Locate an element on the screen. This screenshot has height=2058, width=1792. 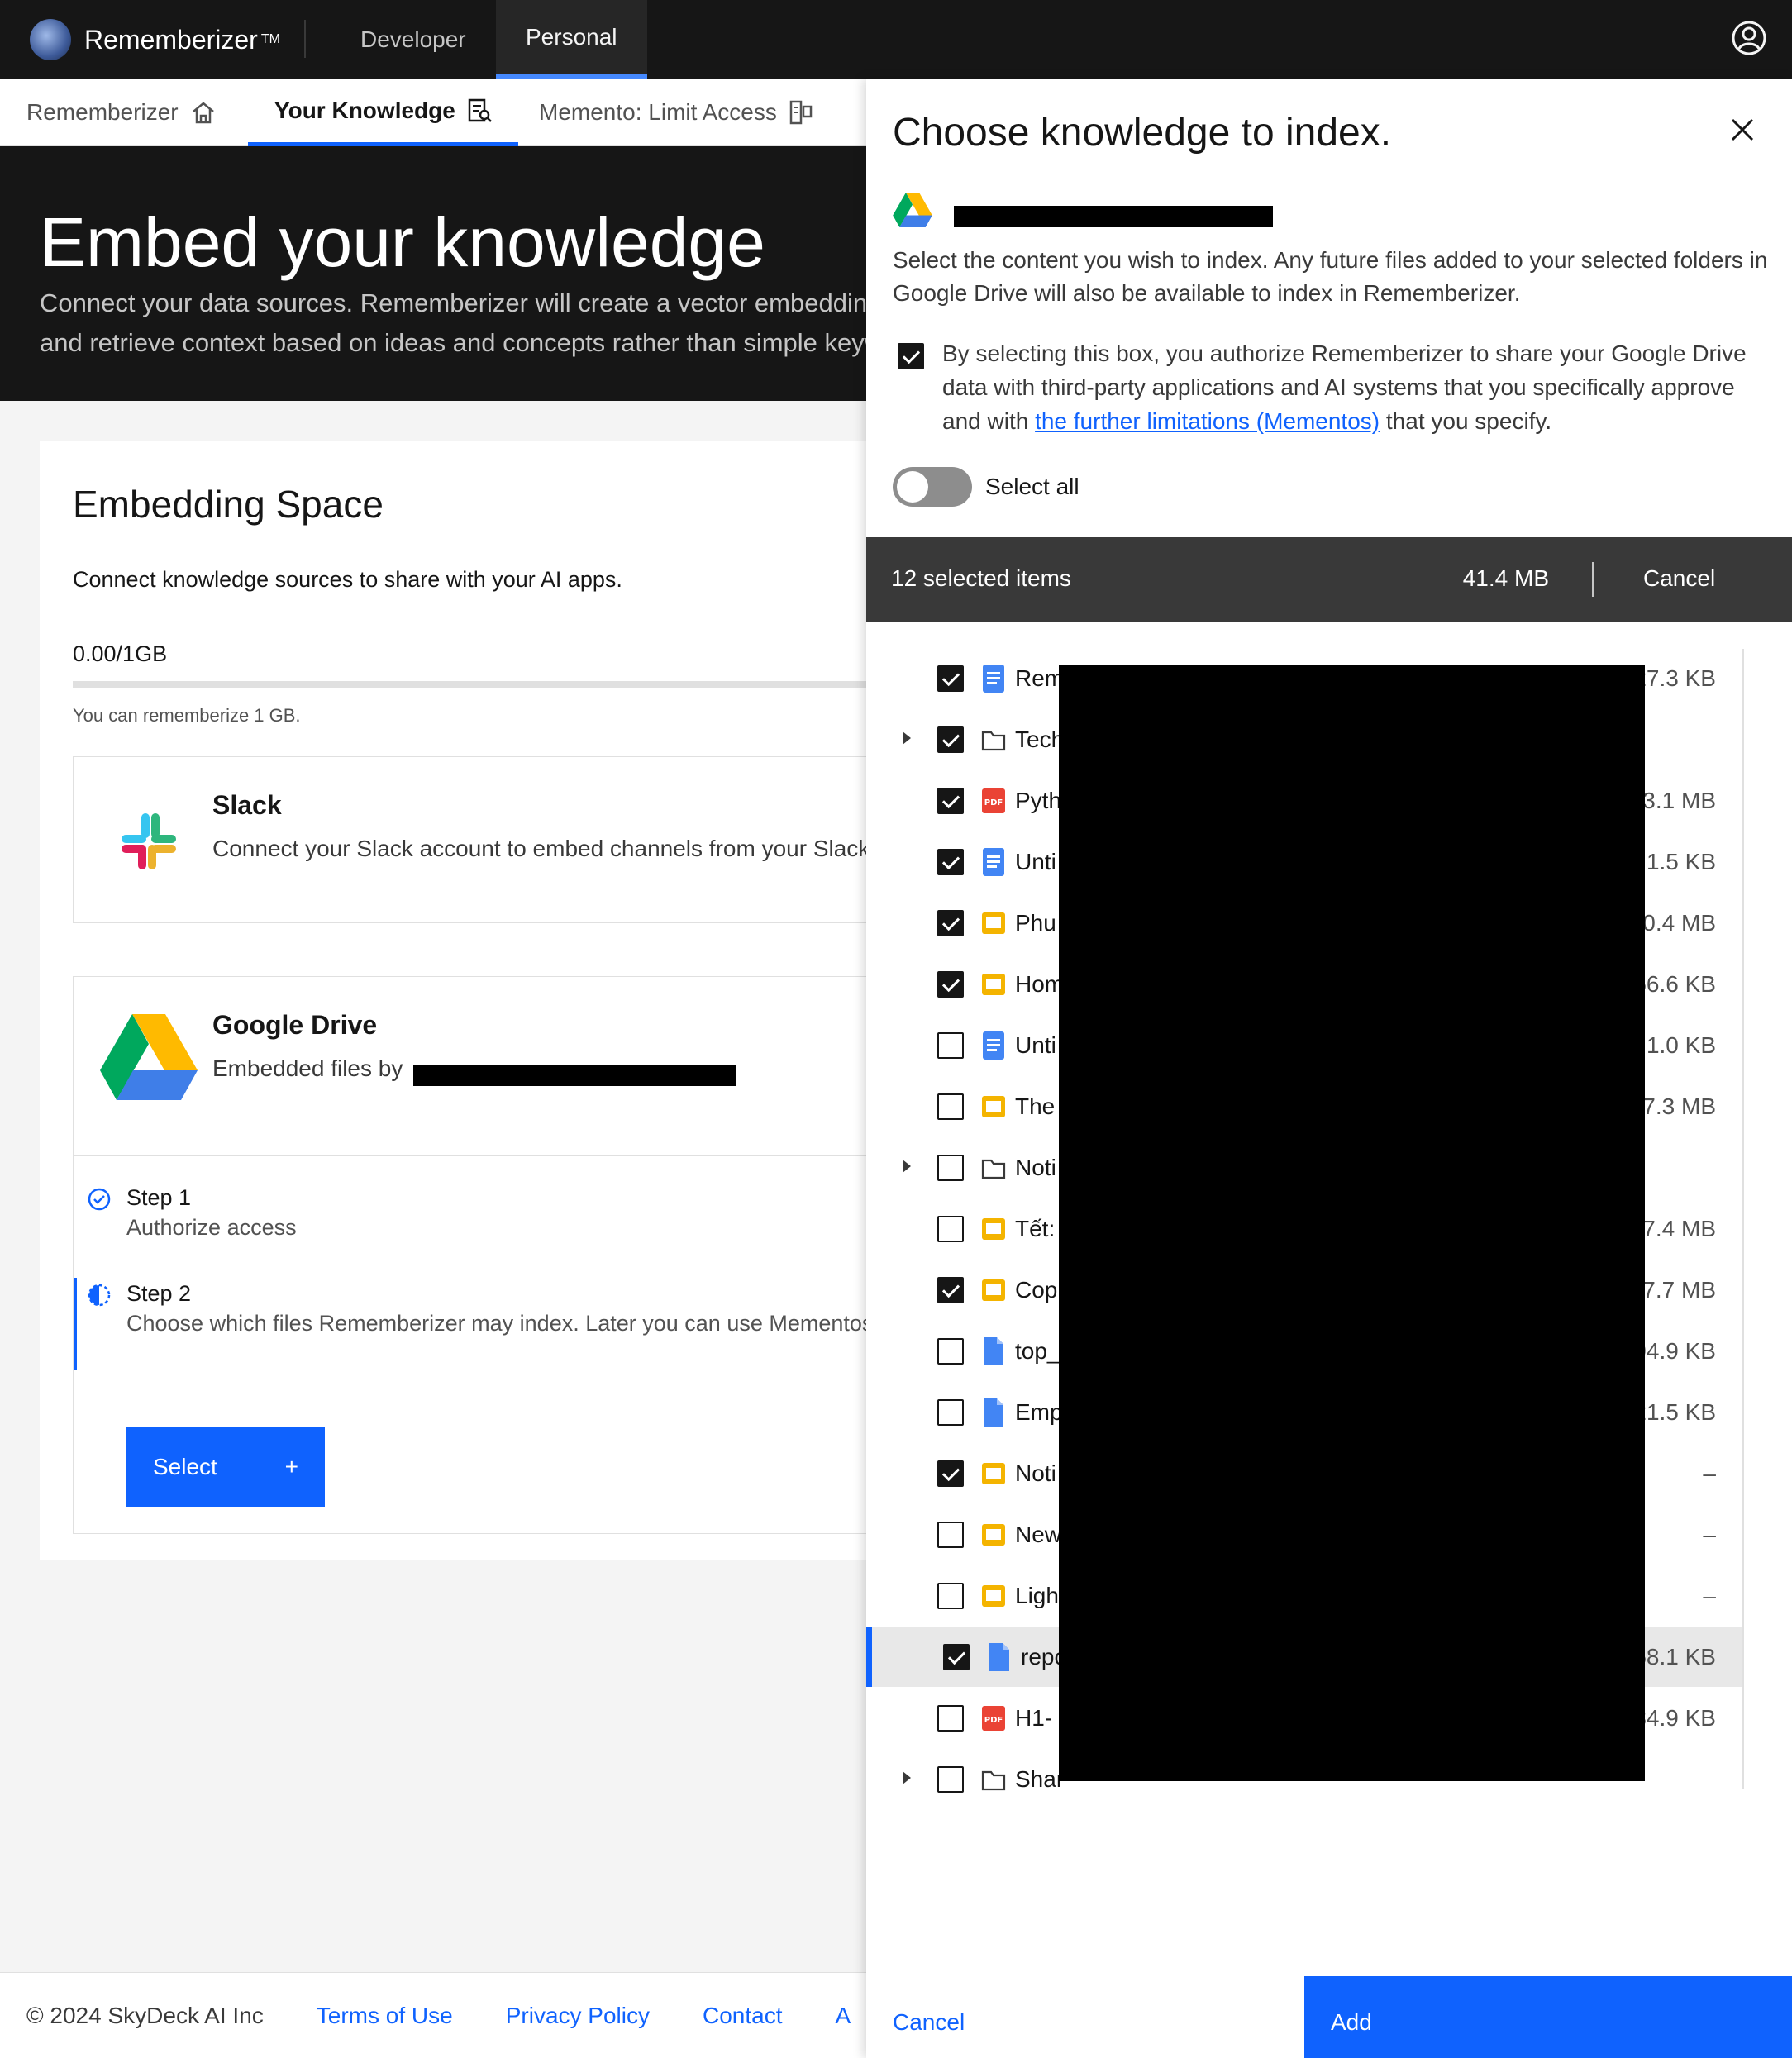
select-all-toggle is located at coordinates (932, 487).